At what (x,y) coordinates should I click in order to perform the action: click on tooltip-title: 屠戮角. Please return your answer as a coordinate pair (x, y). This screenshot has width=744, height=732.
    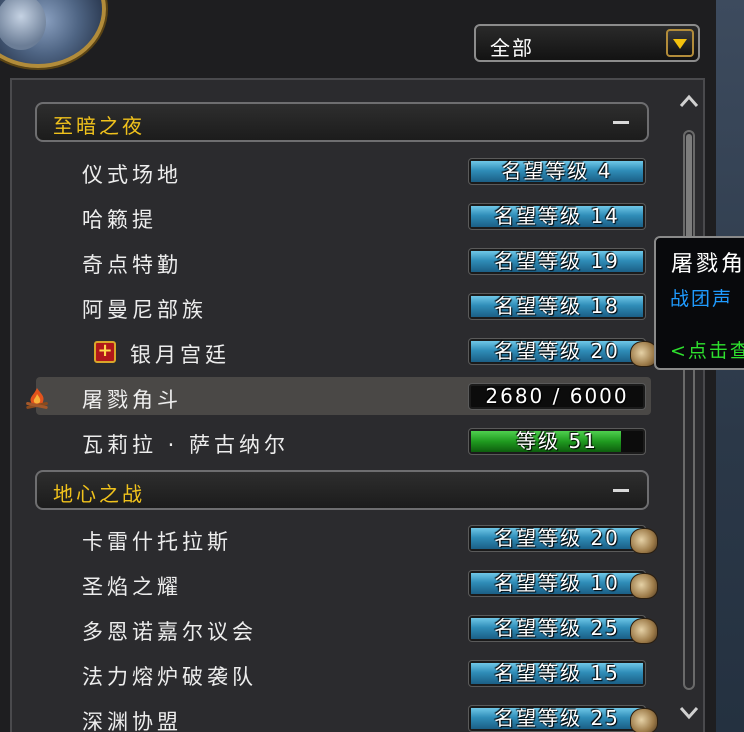
    Looking at the image, I should click on (707, 264).